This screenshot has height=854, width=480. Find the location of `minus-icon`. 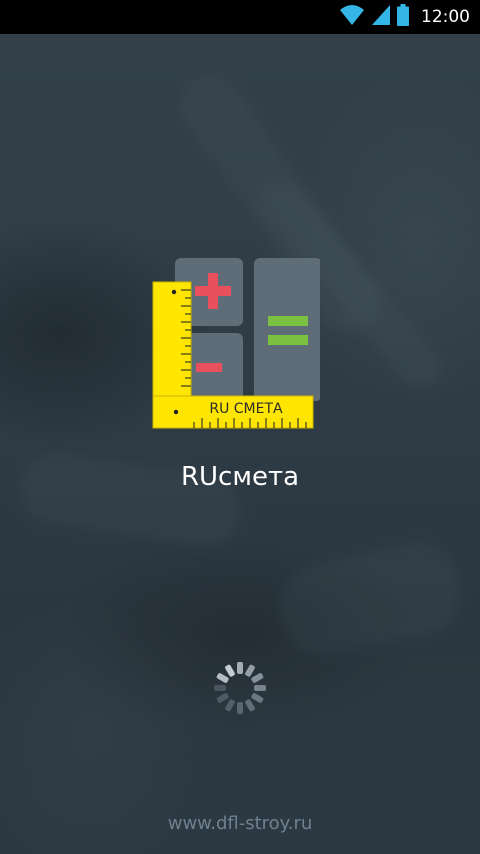

minus-icon is located at coordinates (209, 367).